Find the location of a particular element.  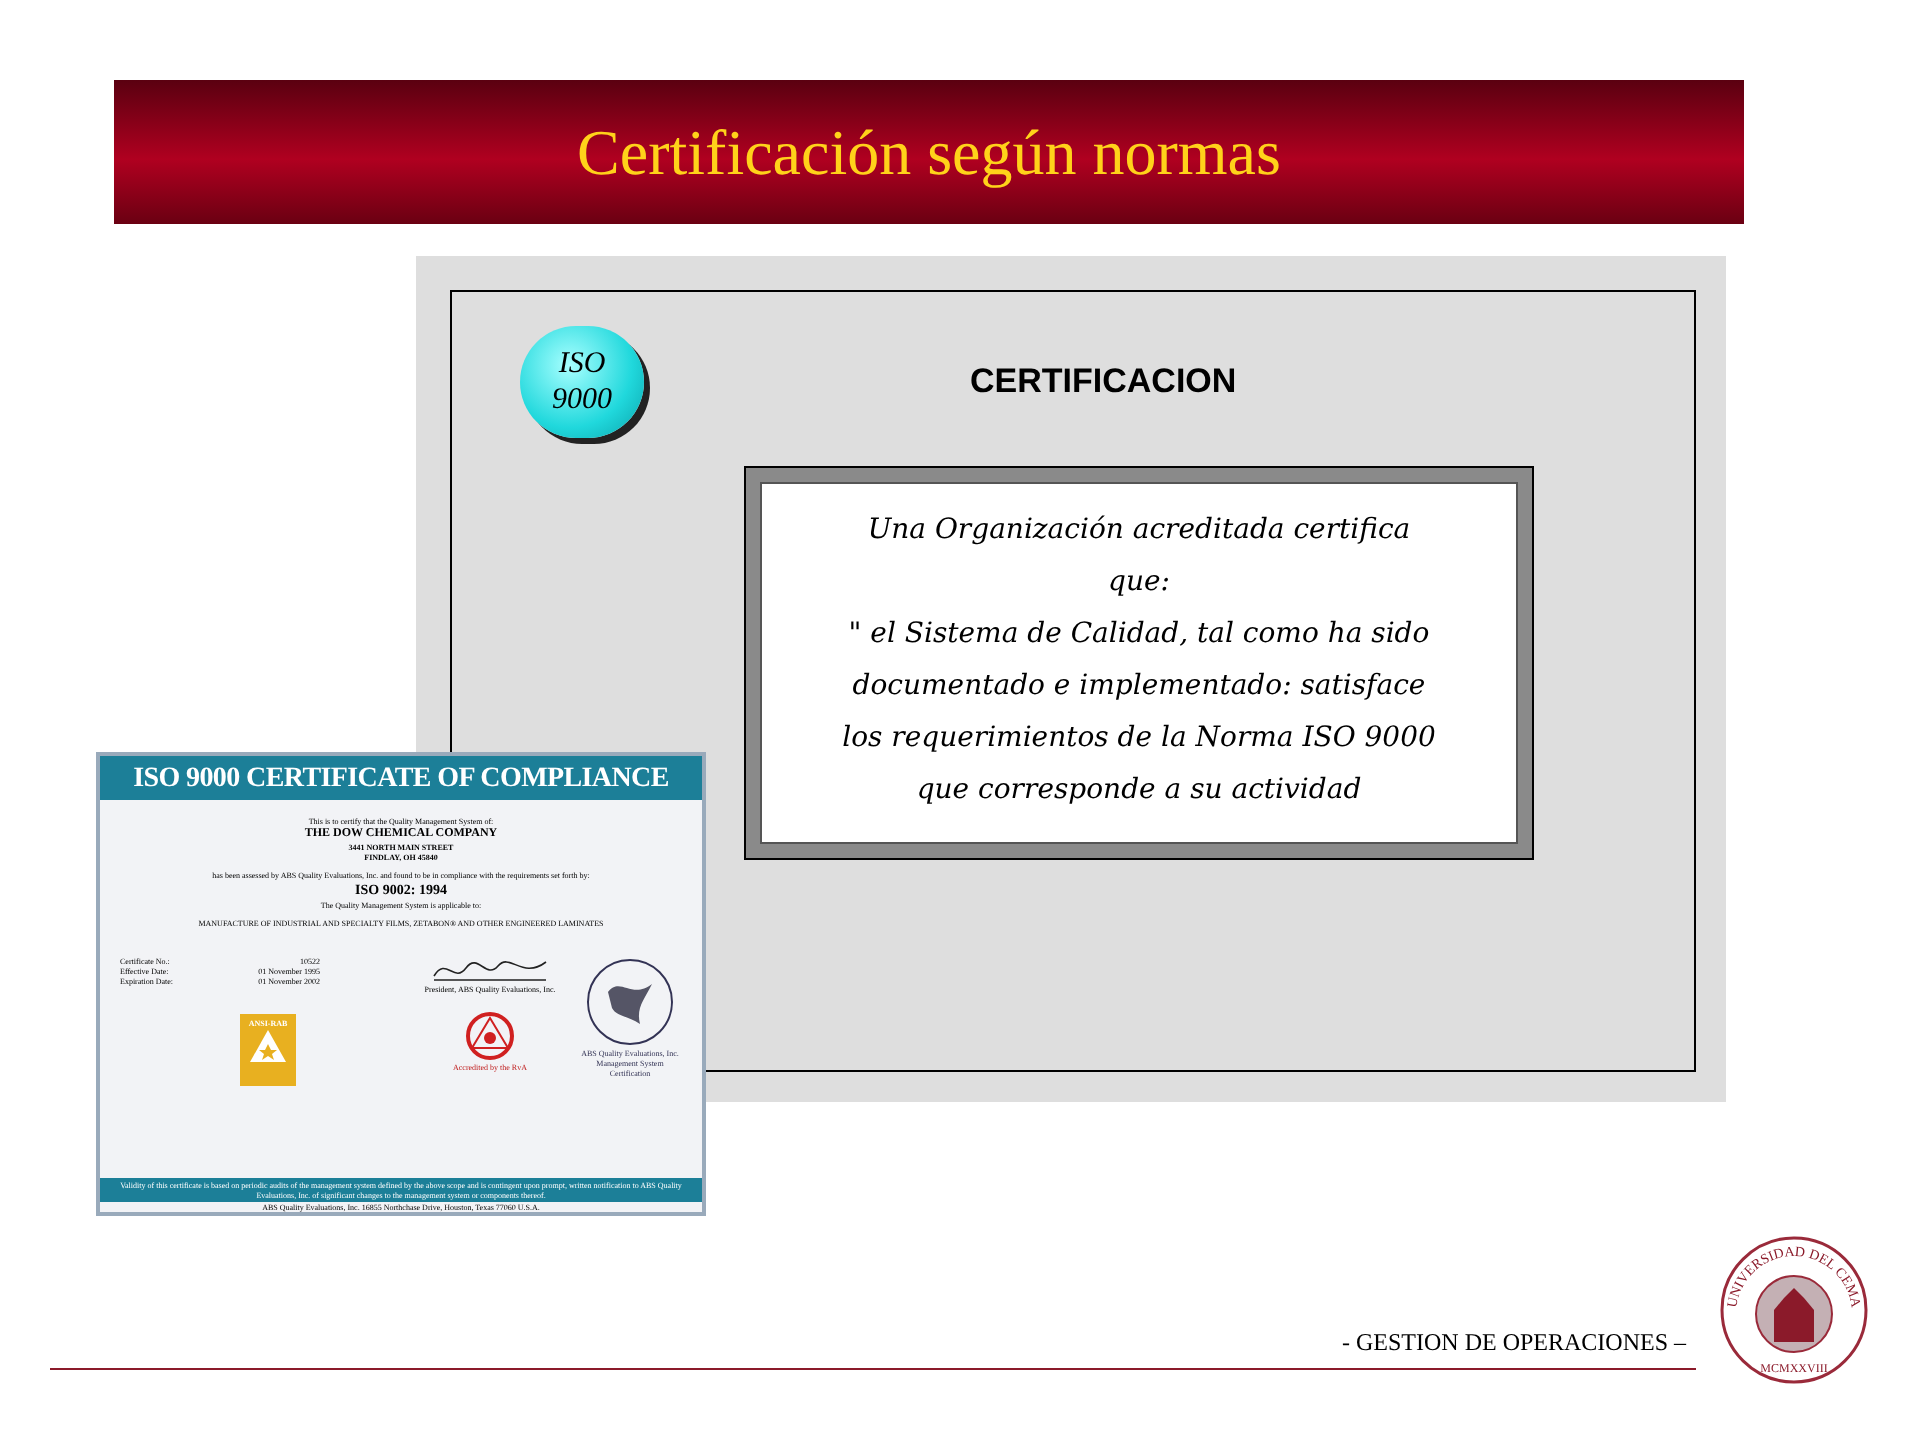

quote-line: los requerimientos de la Norma ISO 9000 is located at coordinates (1139, 739).